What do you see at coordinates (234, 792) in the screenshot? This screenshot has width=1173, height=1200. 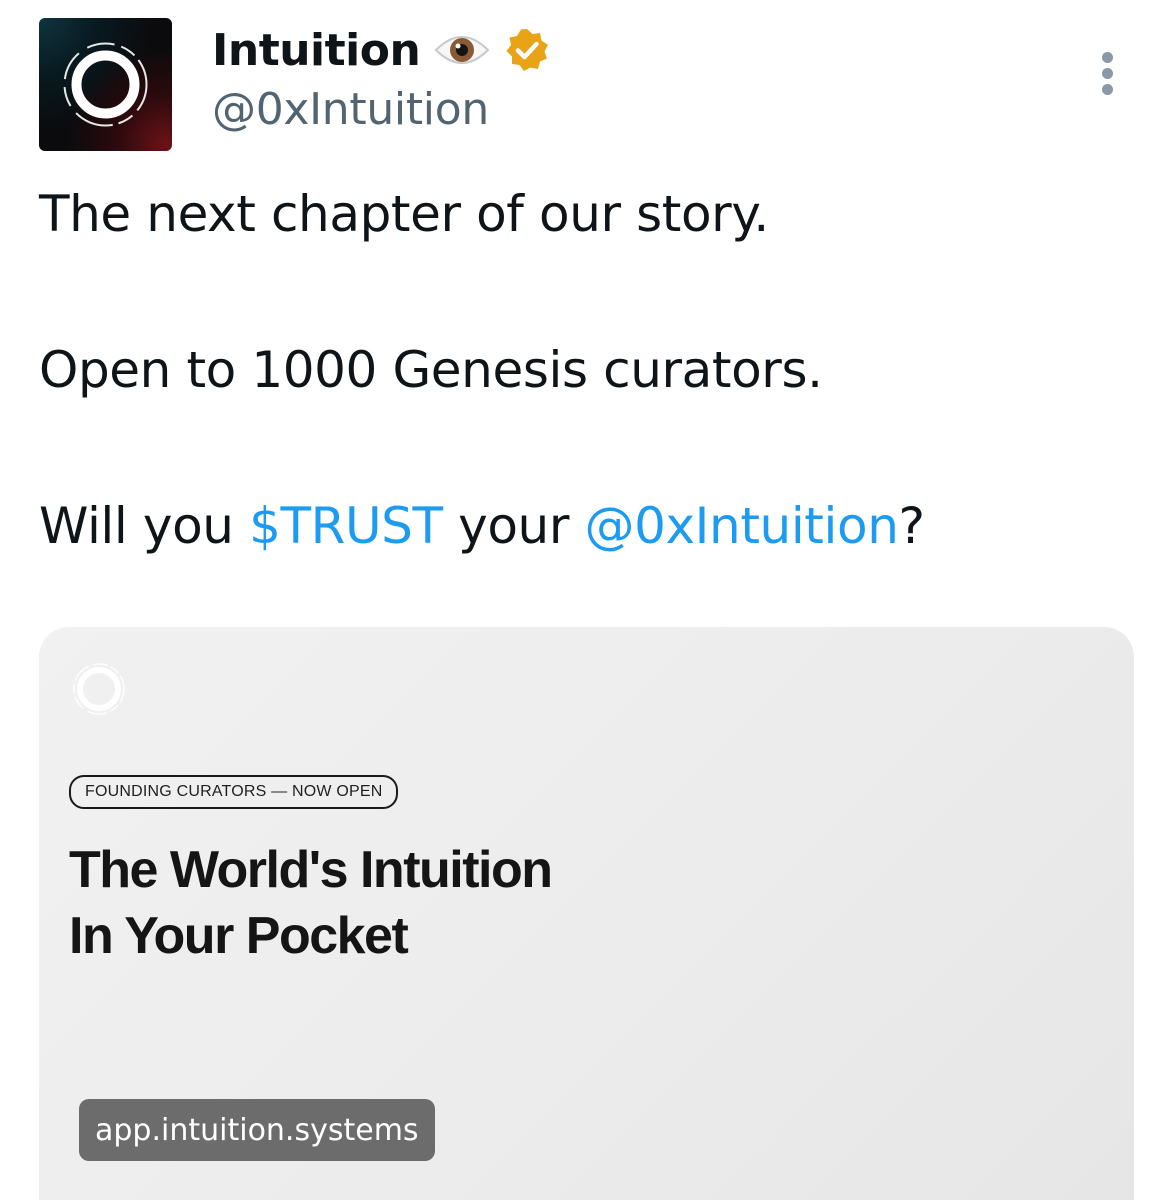 I see `card-badge: FOUNDING CURATORS — NOW OPEN` at bounding box center [234, 792].